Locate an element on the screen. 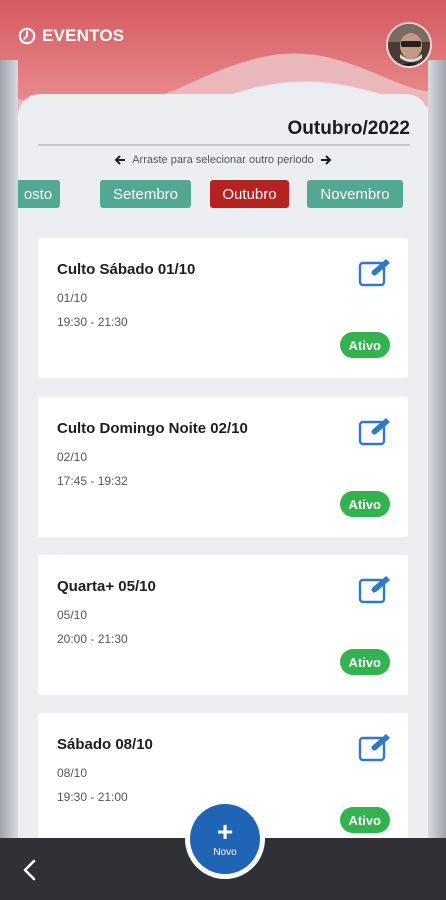 The image size is (446, 900). event-time: 19:30 - 21:30 is located at coordinates (92, 322).